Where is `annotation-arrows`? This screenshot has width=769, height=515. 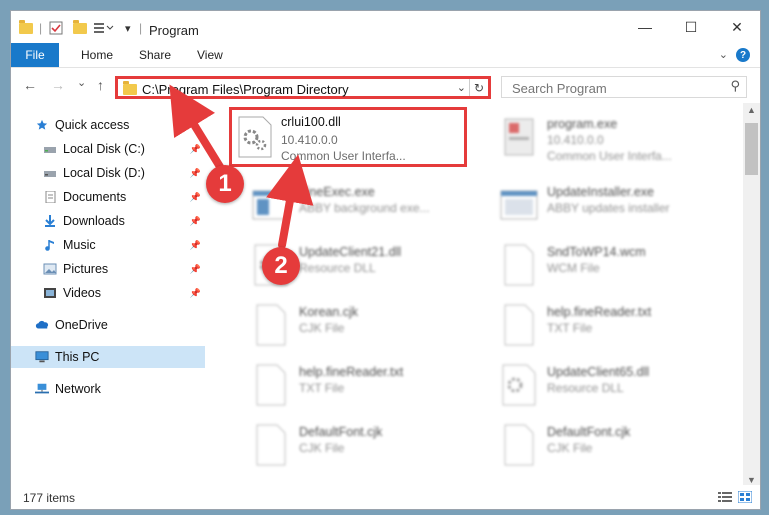
annotation-arrows is located at coordinates (241, 166).